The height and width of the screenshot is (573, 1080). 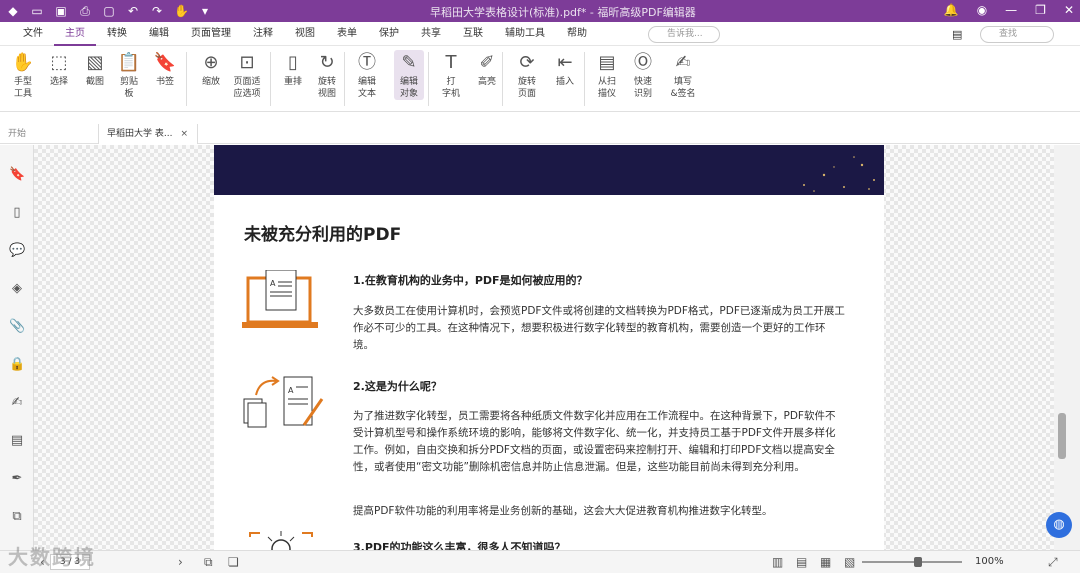 What do you see at coordinates (982, 10) in the screenshot?
I see `account-icon: ◉` at bounding box center [982, 10].